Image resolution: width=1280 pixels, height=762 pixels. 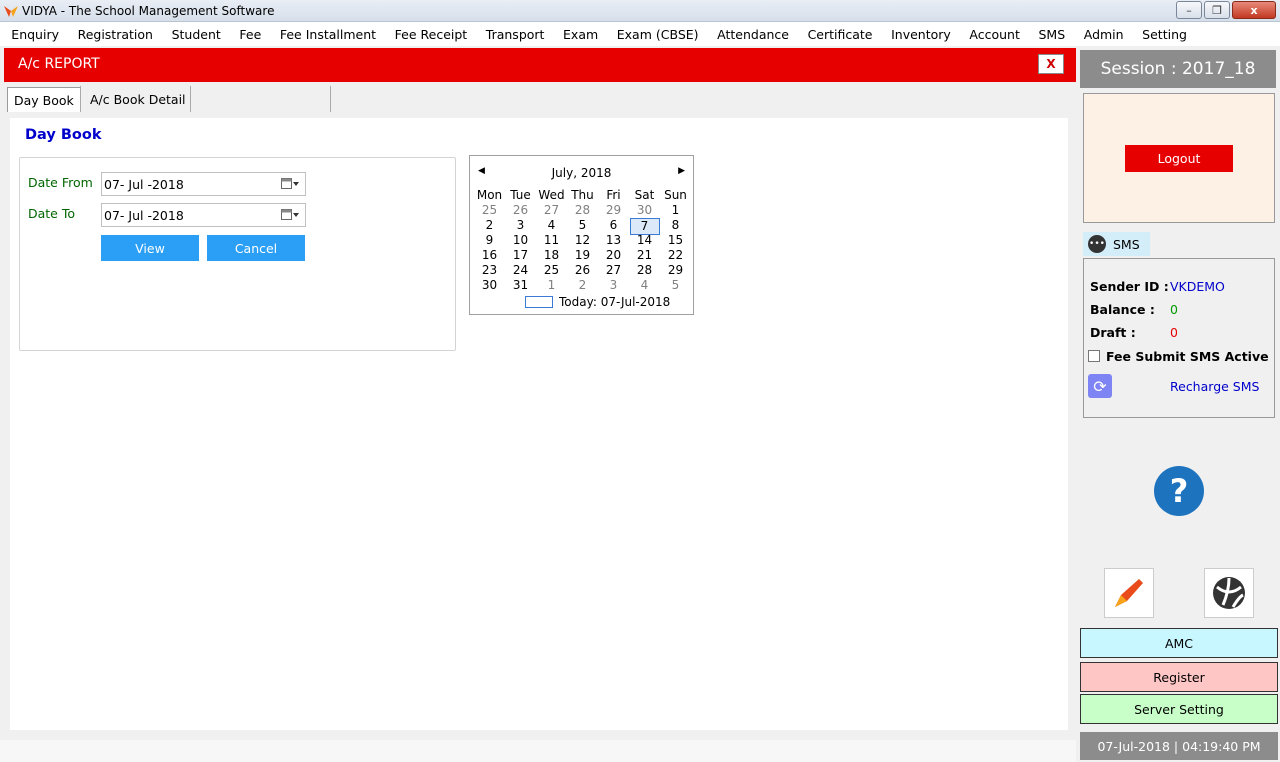 What do you see at coordinates (1214, 386) in the screenshot?
I see `recharge-sms-link: Recharge SMS` at bounding box center [1214, 386].